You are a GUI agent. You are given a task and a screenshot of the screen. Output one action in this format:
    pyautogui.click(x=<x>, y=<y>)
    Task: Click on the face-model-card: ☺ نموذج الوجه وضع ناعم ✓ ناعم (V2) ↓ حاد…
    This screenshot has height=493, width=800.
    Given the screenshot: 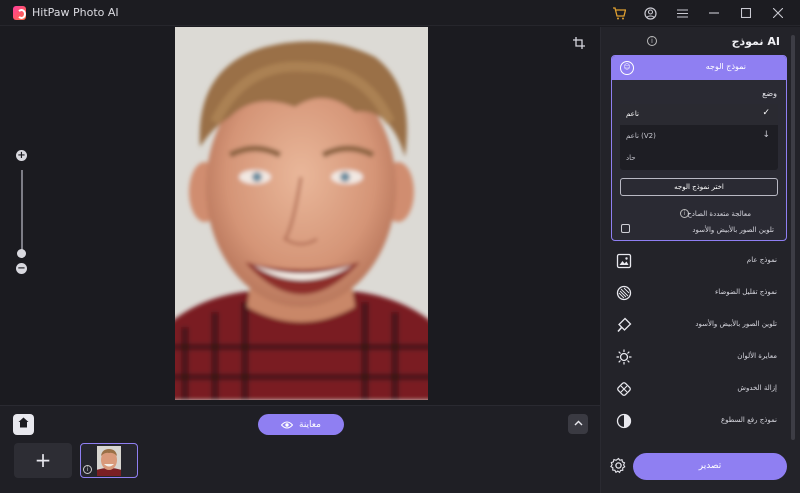 What is the action you would take?
    pyautogui.click(x=699, y=148)
    